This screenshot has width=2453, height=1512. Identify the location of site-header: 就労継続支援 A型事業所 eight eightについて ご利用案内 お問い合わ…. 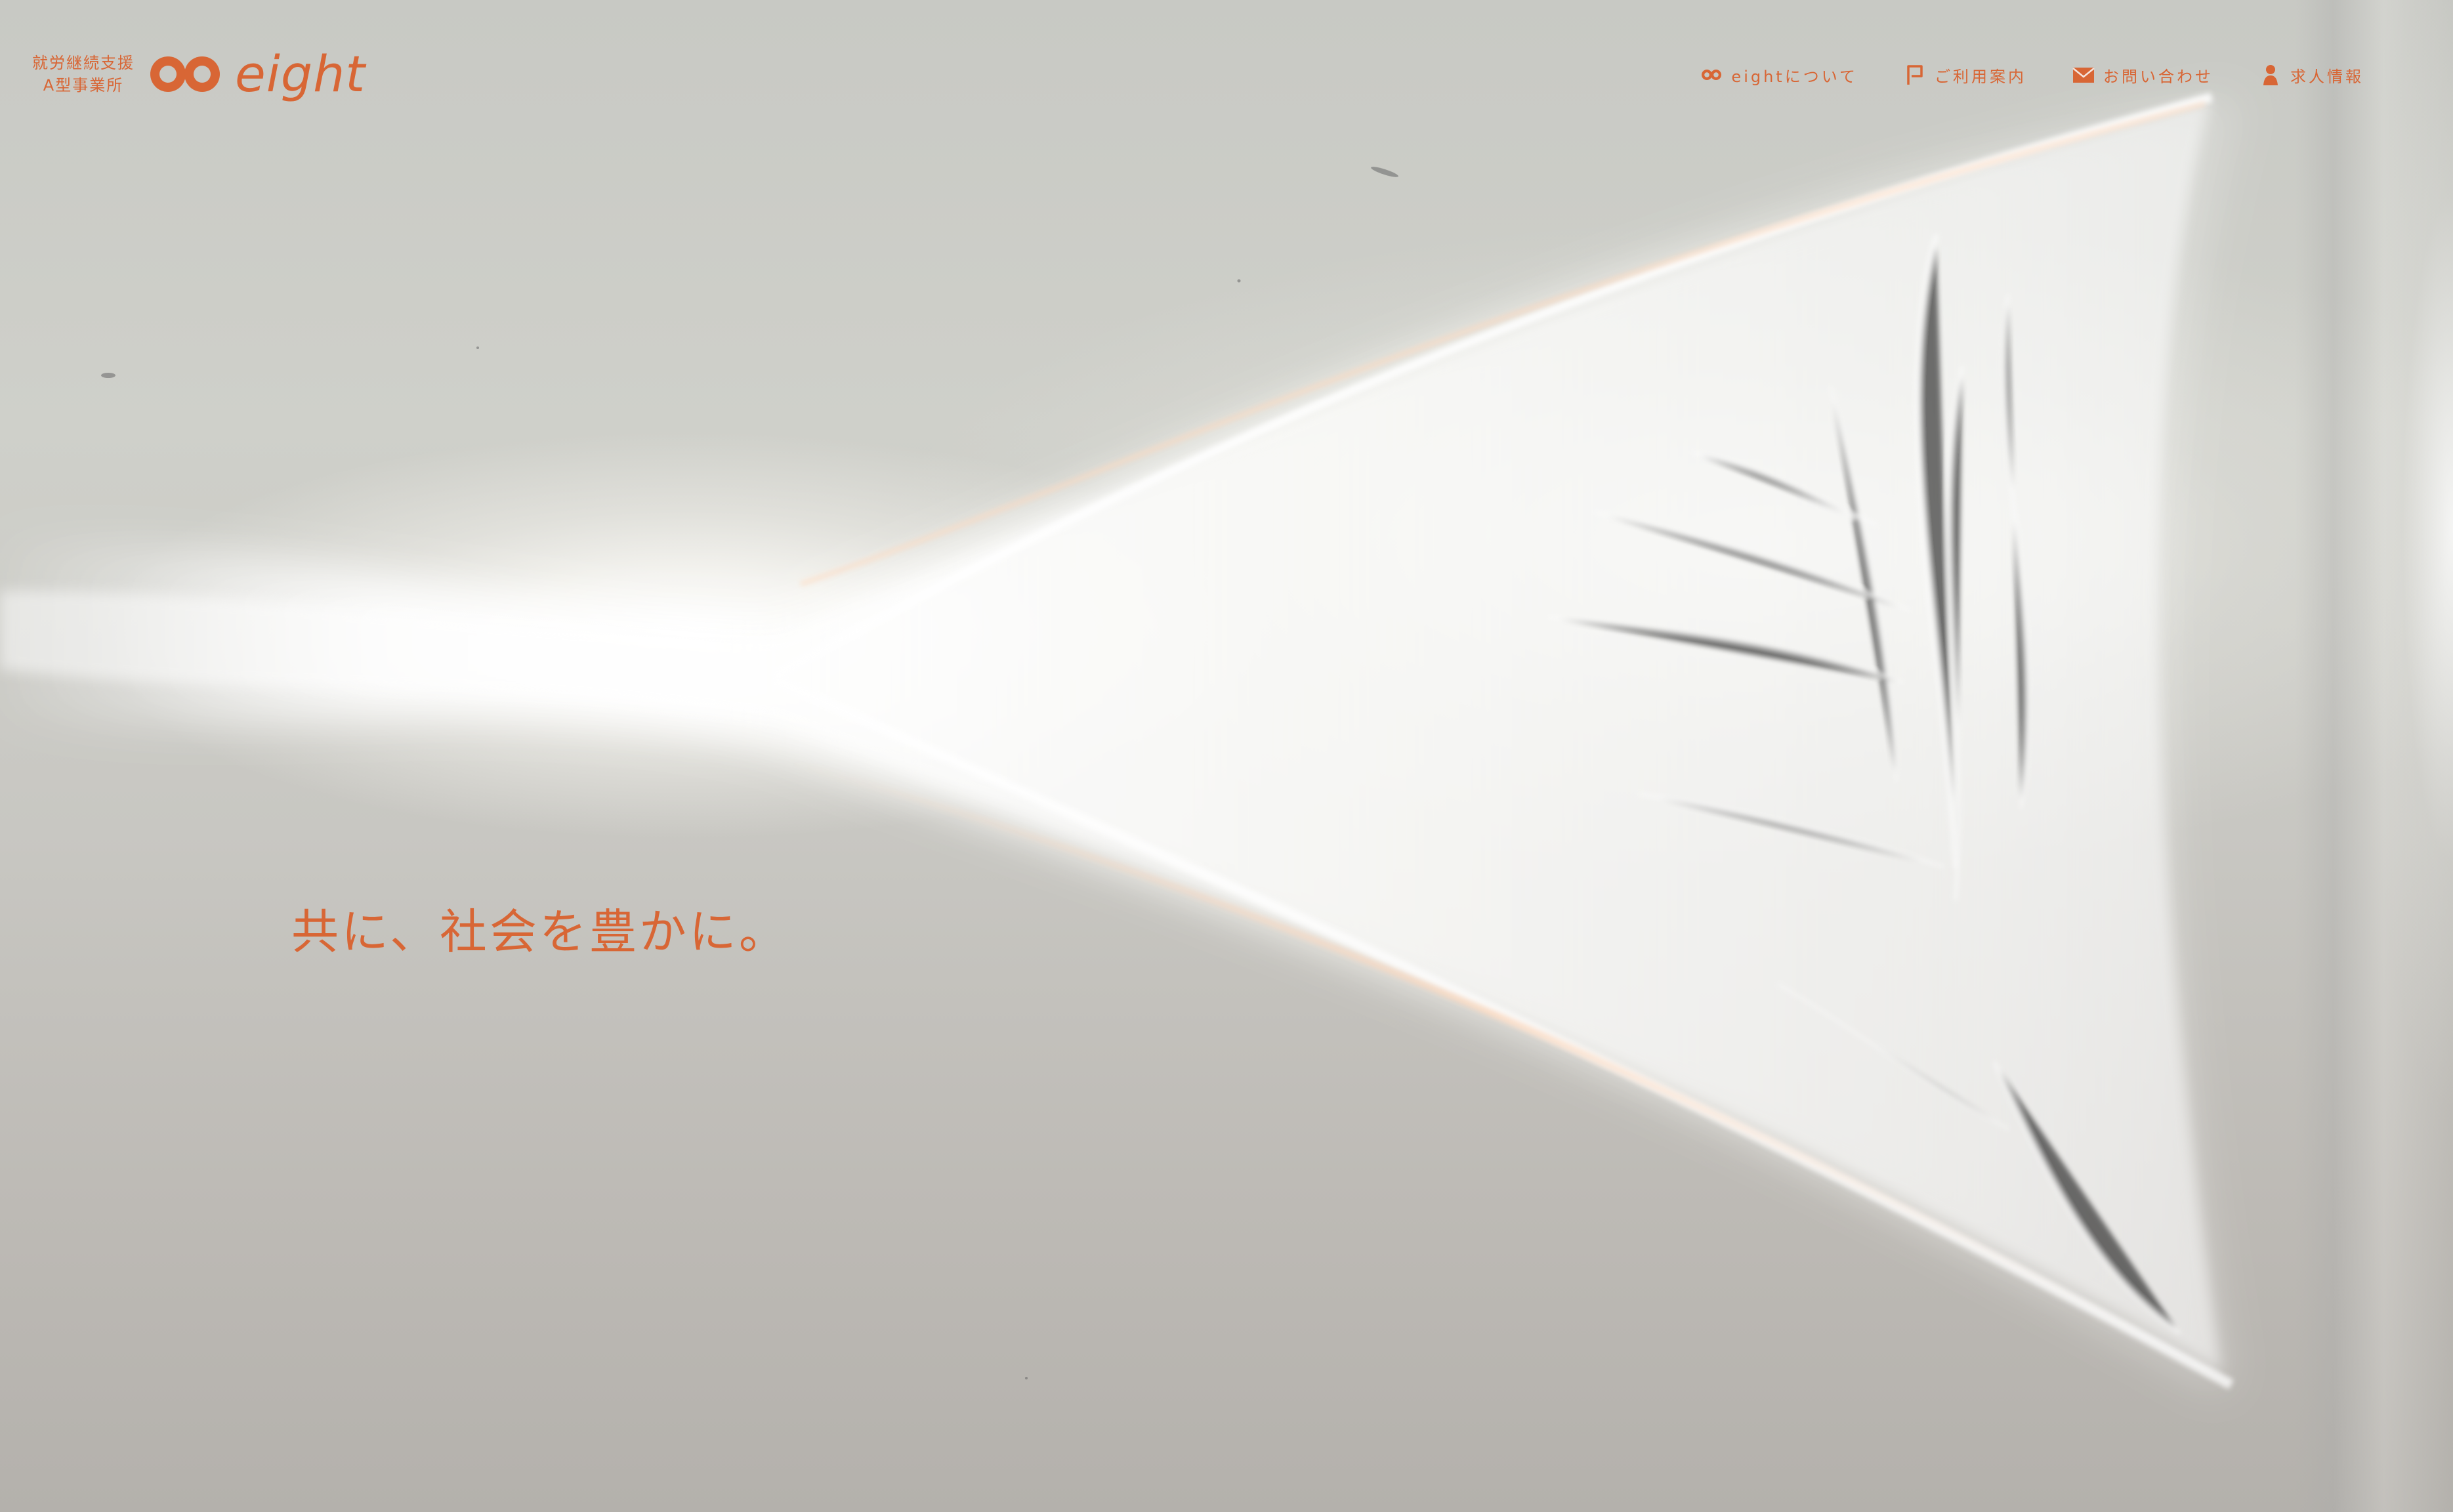
(1226, 75).